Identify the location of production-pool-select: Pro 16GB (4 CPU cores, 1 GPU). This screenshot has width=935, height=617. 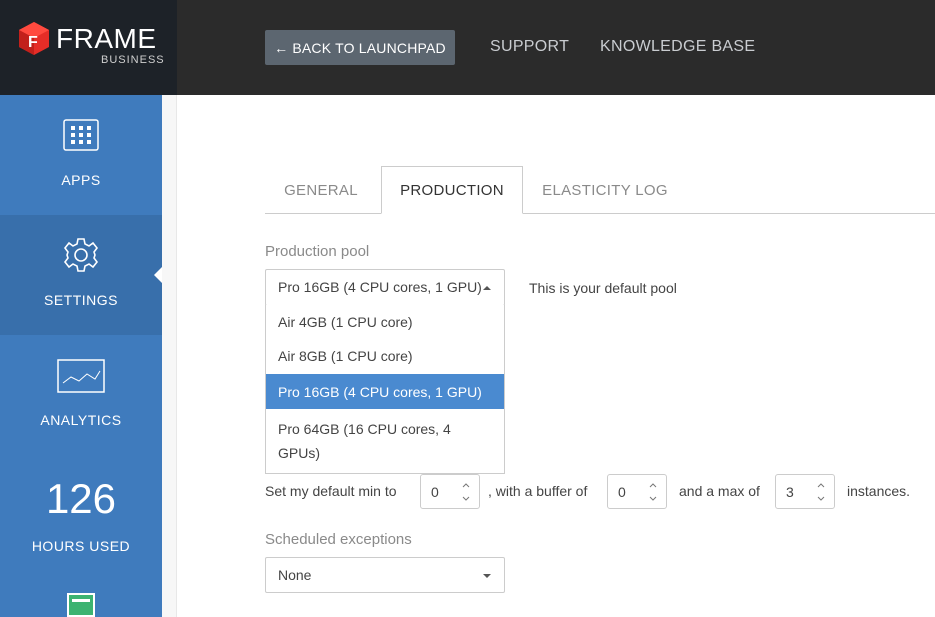
(385, 287).